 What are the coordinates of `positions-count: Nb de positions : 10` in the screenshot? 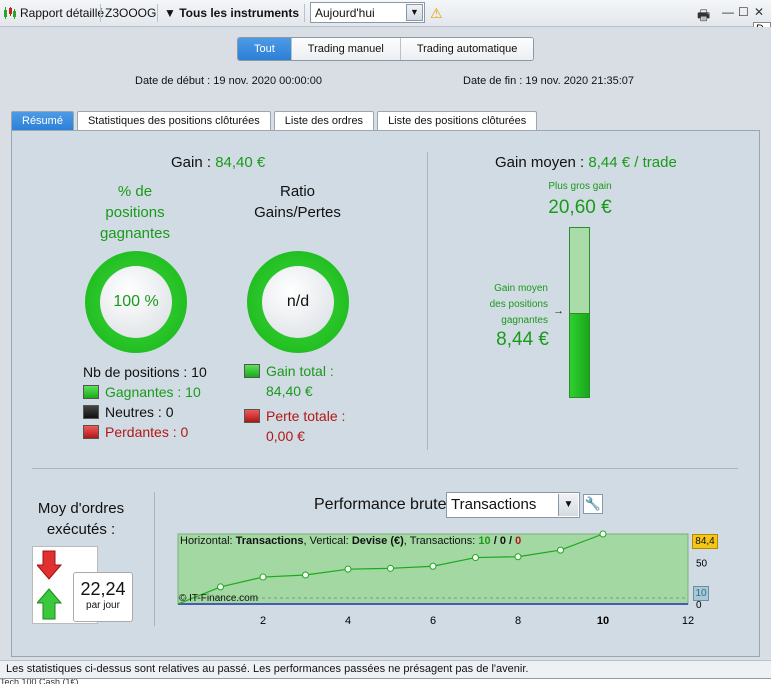 It's located at (145, 372).